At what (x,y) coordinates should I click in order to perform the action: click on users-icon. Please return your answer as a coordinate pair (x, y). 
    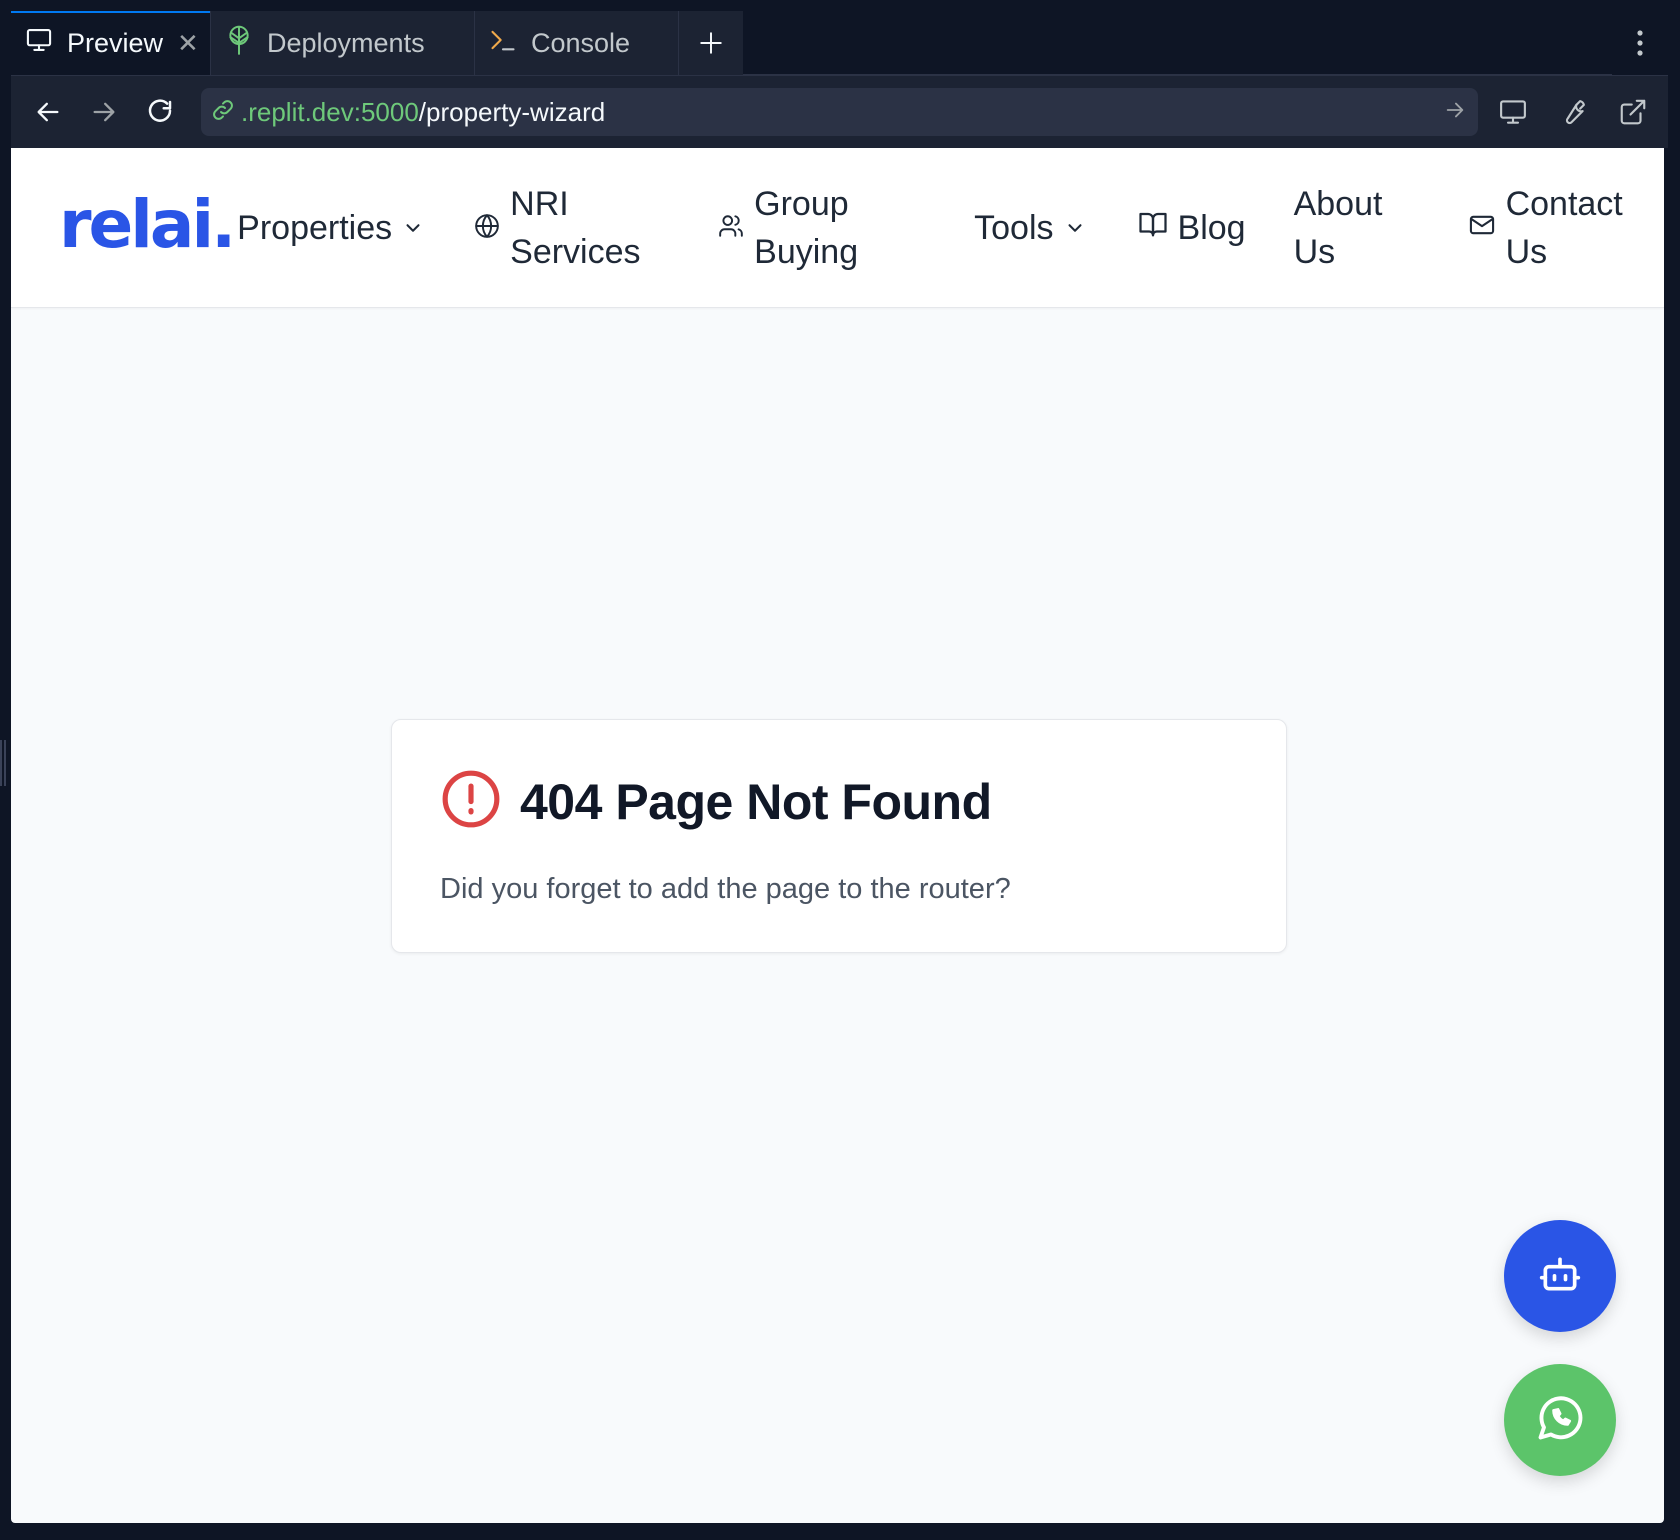
    Looking at the image, I should click on (731, 228).